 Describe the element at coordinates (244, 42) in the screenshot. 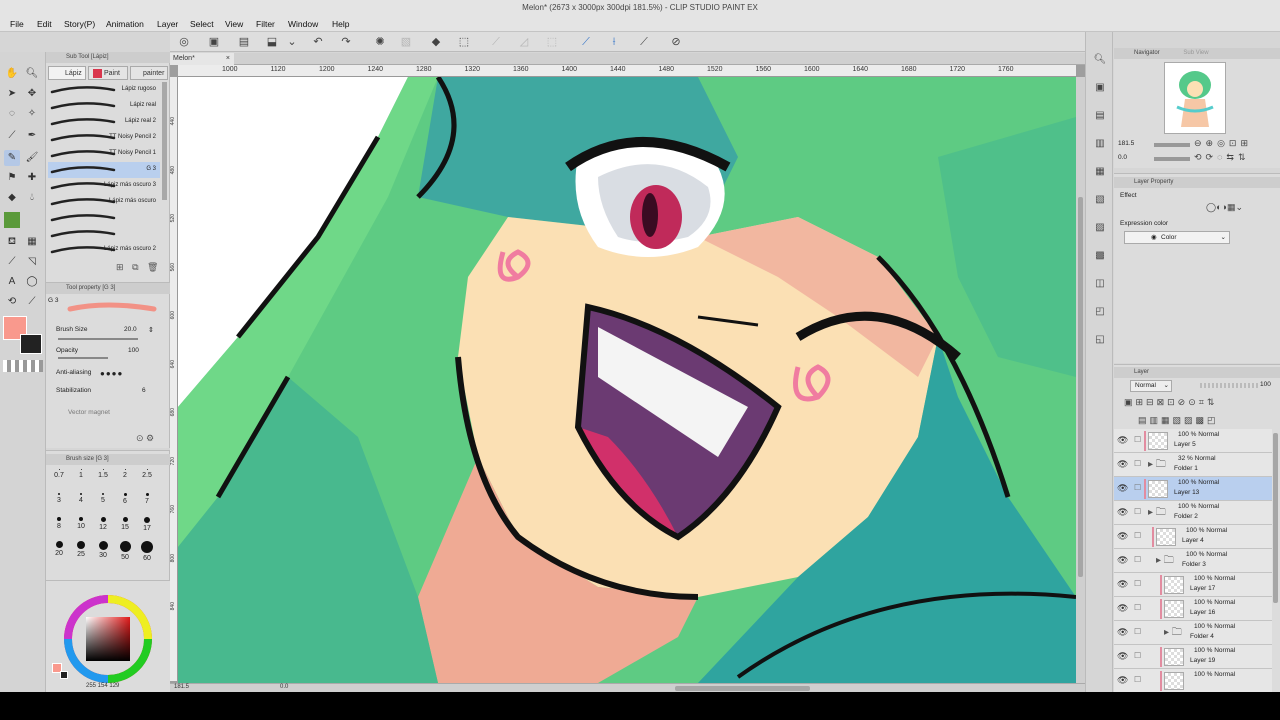

I see `open-file-icon: ▤` at that location.